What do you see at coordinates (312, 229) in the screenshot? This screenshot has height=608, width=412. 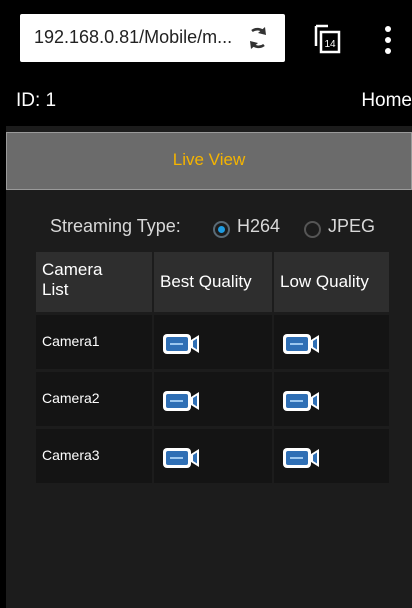 I see `jpeg-radio` at bounding box center [312, 229].